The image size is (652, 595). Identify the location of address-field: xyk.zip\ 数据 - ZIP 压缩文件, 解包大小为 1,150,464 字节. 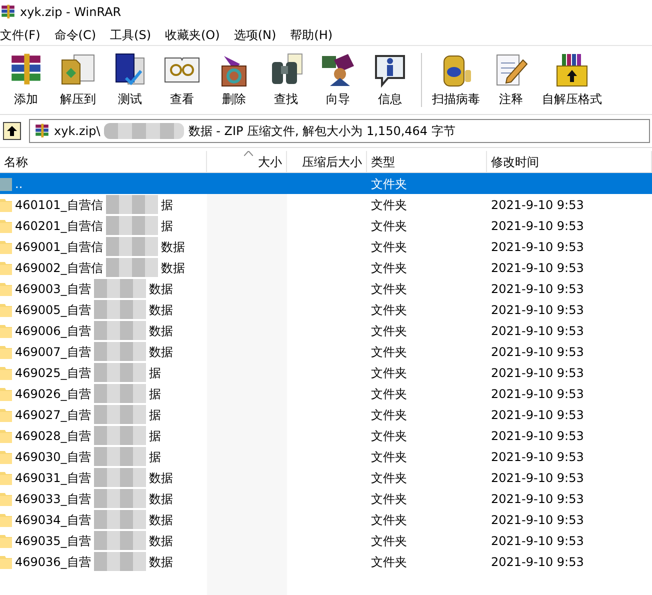
(339, 131).